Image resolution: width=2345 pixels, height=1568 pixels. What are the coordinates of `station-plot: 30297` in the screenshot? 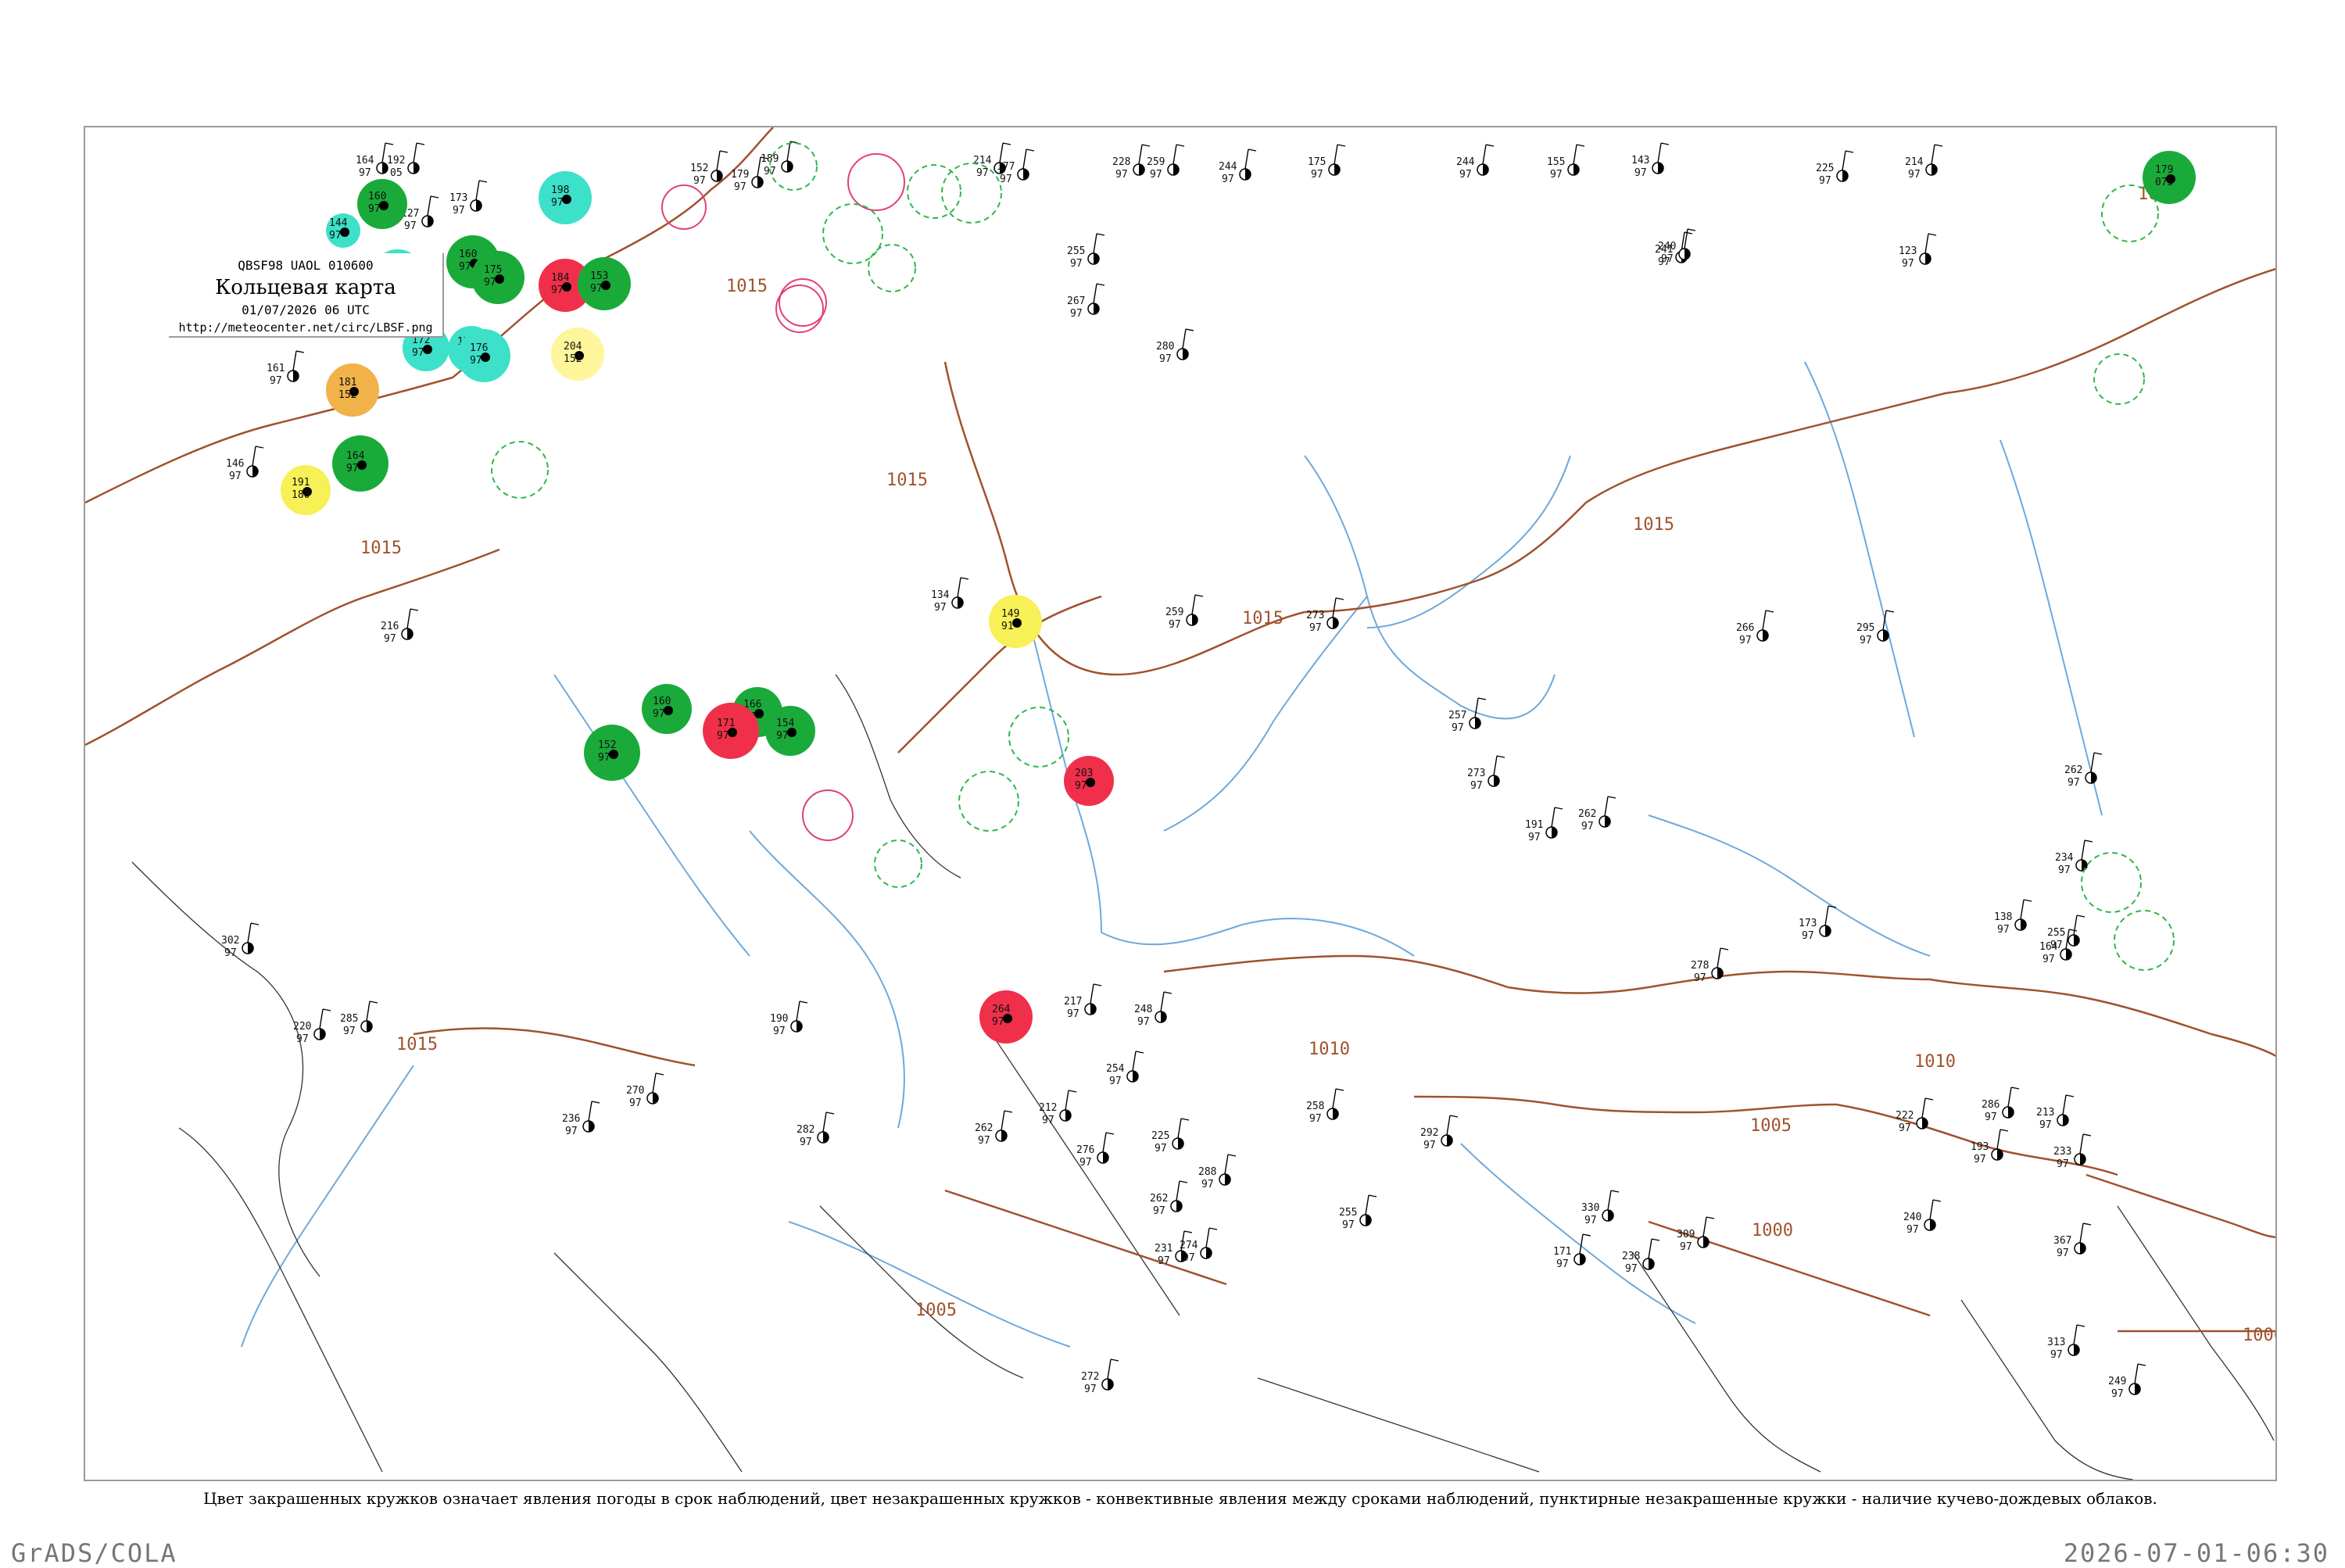 It's located at (241, 940).